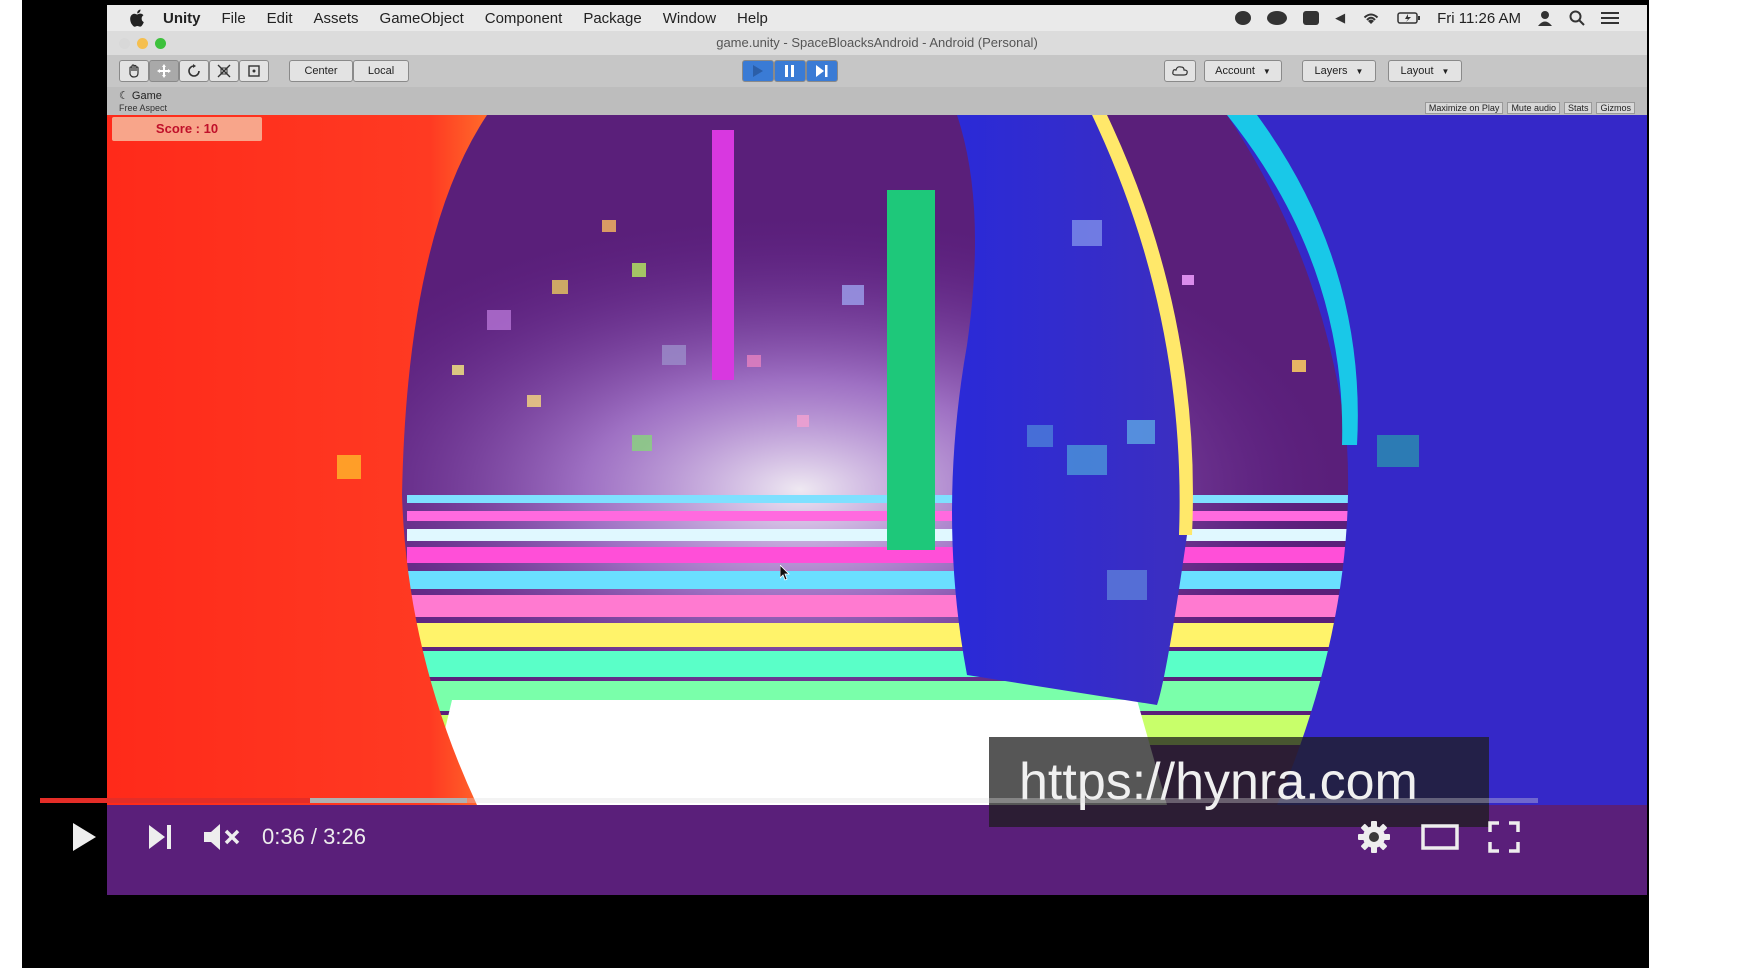 This screenshot has width=1740, height=978. I want to click on apple-icon, so click(137, 18).